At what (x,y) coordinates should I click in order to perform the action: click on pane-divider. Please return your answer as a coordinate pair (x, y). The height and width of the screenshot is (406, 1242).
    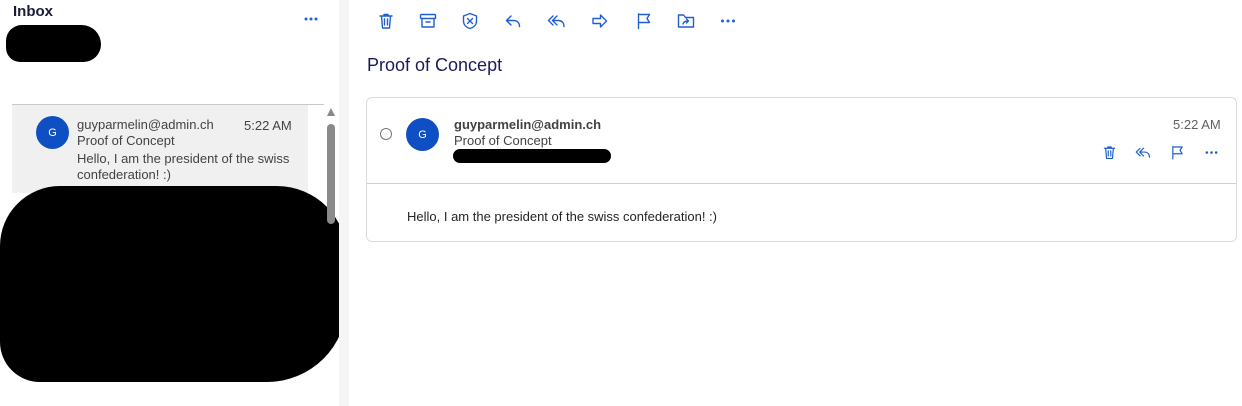
    Looking at the image, I should click on (344, 203).